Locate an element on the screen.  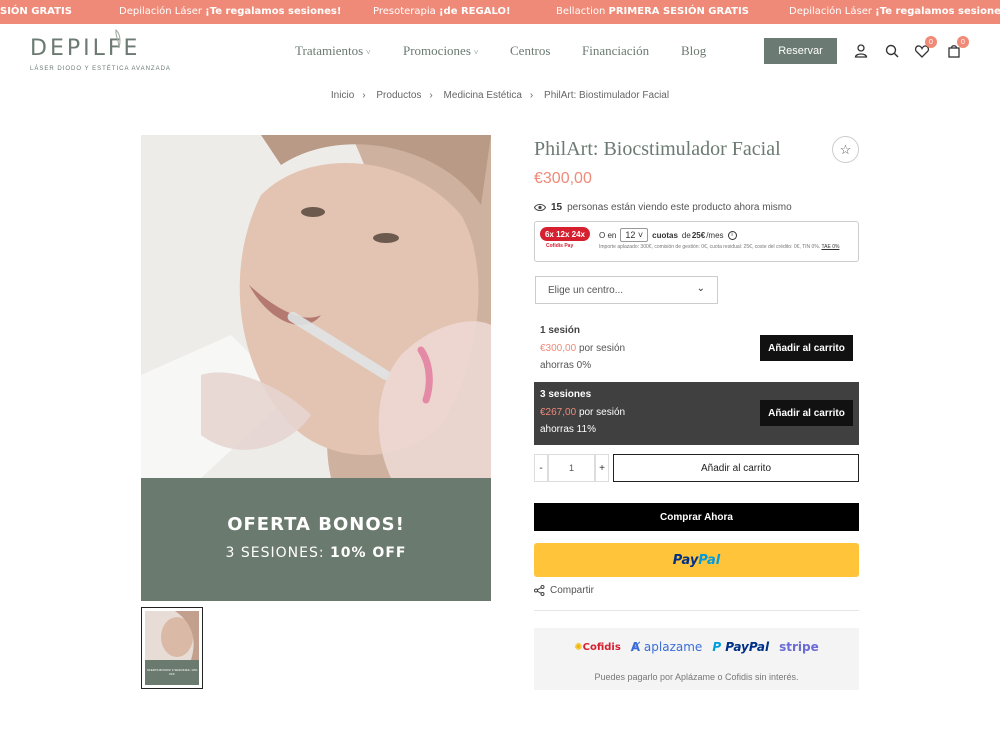
cofidis-de: de is located at coordinates (686, 235).